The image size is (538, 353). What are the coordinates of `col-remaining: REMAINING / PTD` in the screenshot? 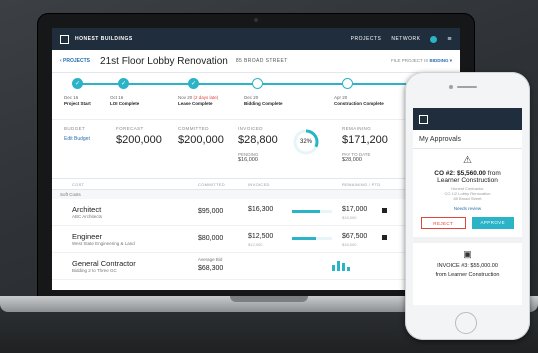 It's located at (361, 184).